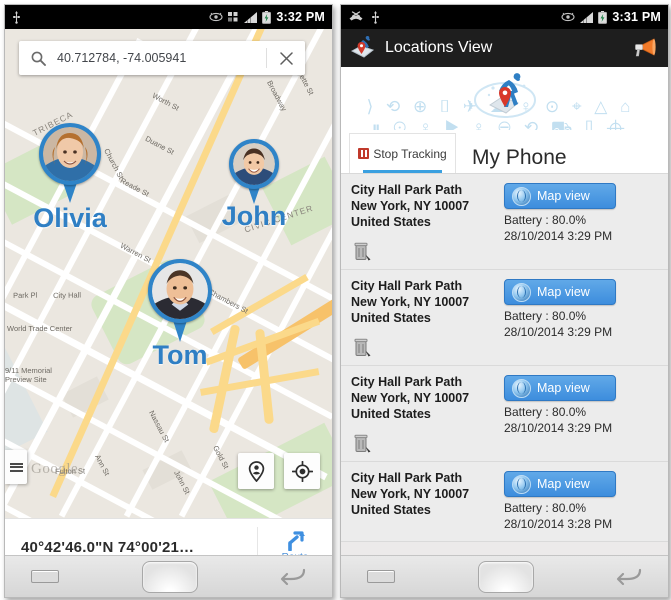  I want to click on app-logo-icon, so click(362, 48).